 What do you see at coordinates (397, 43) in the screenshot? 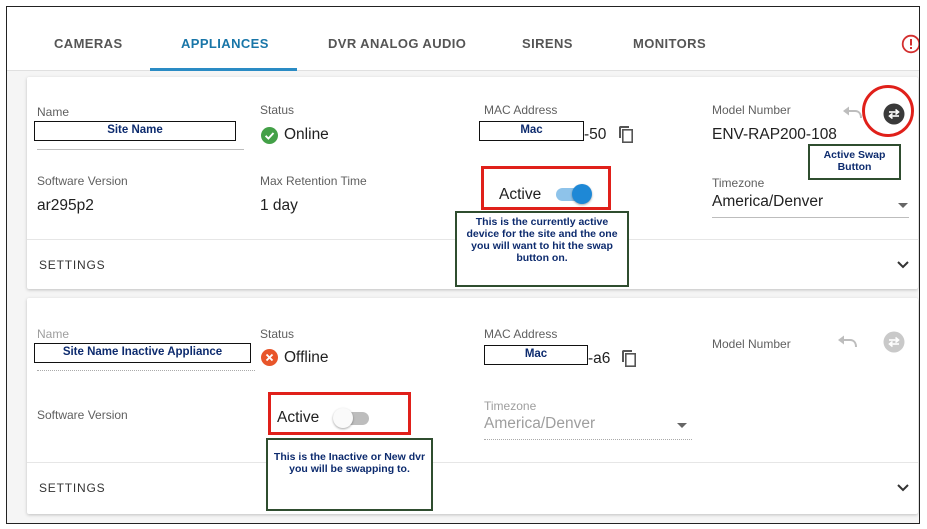
I see `tab-dvr-analog-audio: DVR ANALOG AUDIO` at bounding box center [397, 43].